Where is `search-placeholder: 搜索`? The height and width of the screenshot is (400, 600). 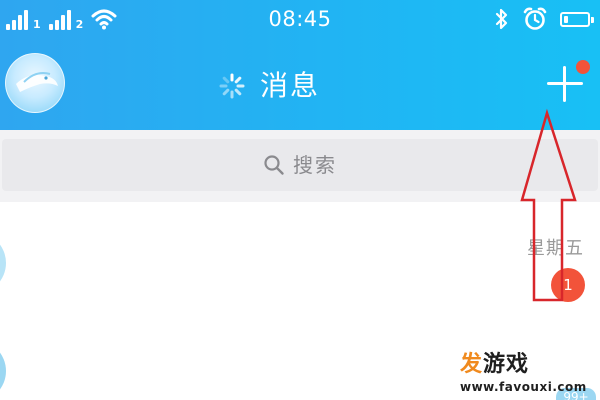
search-placeholder: 搜索 is located at coordinates (315, 165).